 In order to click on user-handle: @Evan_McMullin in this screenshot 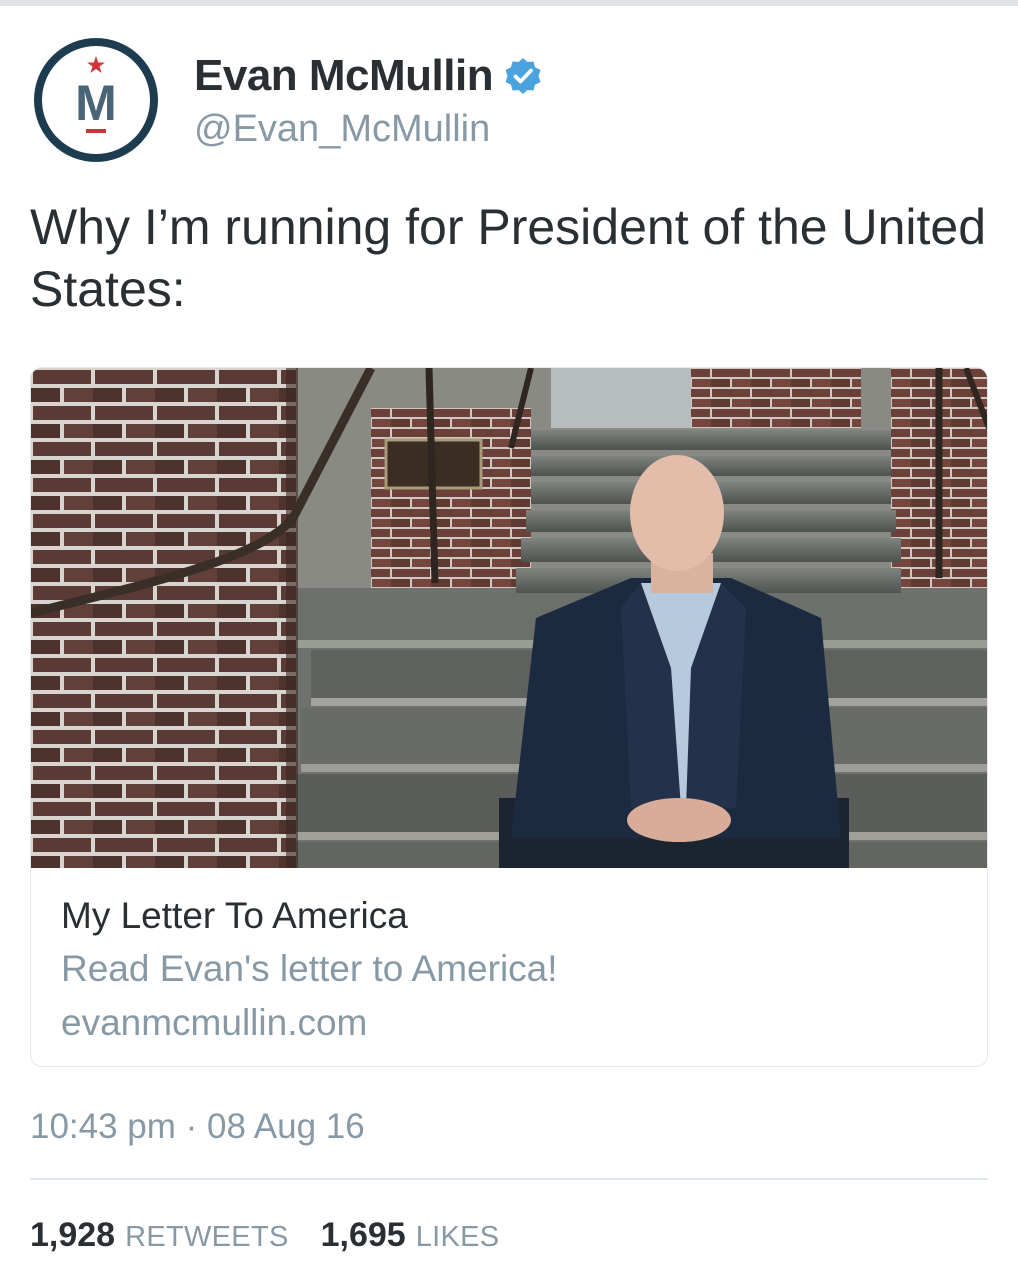, I will do `click(342, 129)`.